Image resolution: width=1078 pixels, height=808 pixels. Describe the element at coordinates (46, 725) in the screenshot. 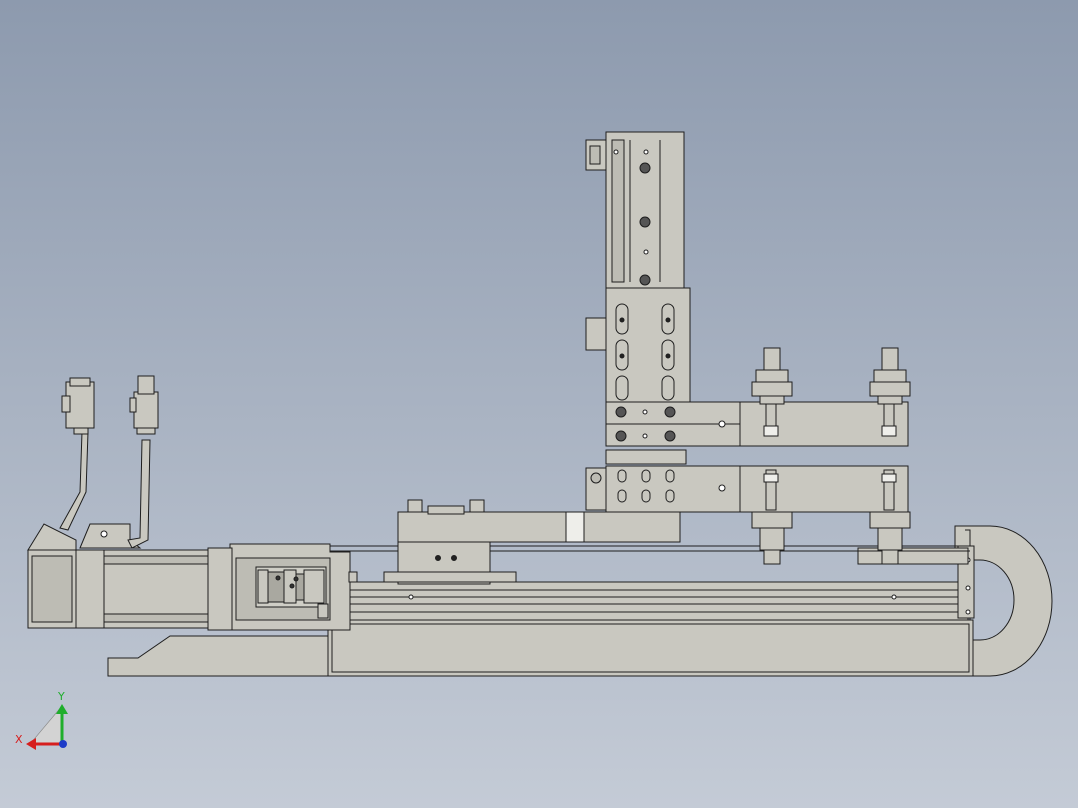

I see `triad-base-shape` at that location.